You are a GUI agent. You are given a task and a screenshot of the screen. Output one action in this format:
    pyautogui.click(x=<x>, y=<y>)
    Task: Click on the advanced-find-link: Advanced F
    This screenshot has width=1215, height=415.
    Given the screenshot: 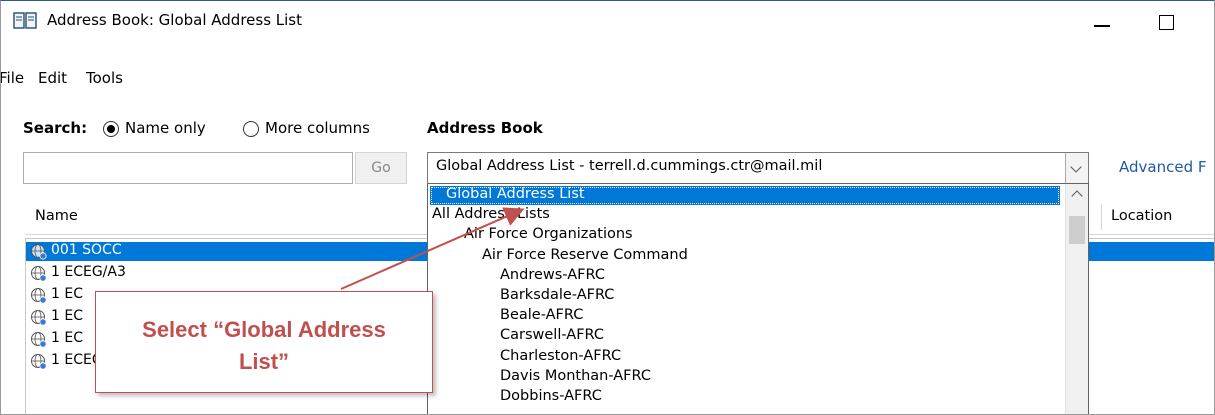 What is the action you would take?
    pyautogui.click(x=1163, y=167)
    